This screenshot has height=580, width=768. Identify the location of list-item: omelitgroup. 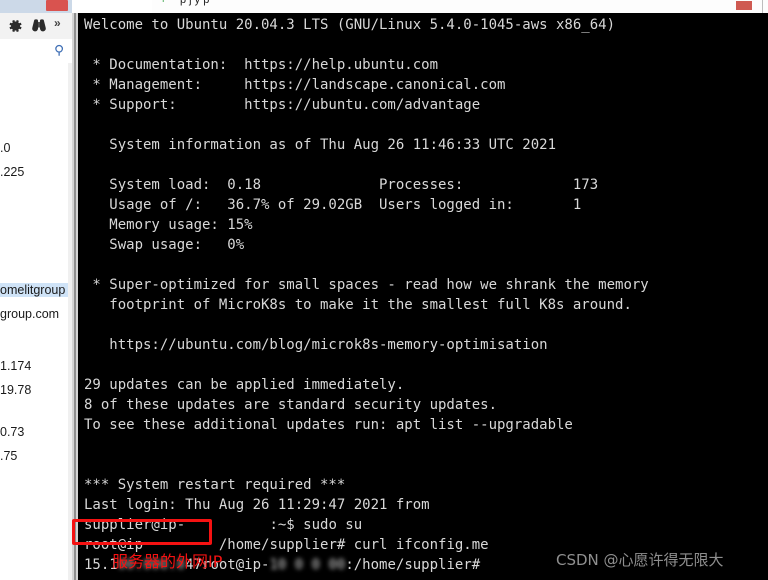
(36, 290).